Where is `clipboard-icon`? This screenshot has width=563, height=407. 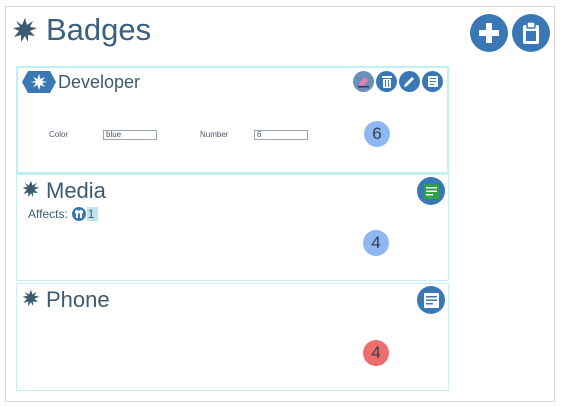
clipboard-icon is located at coordinates (531, 32).